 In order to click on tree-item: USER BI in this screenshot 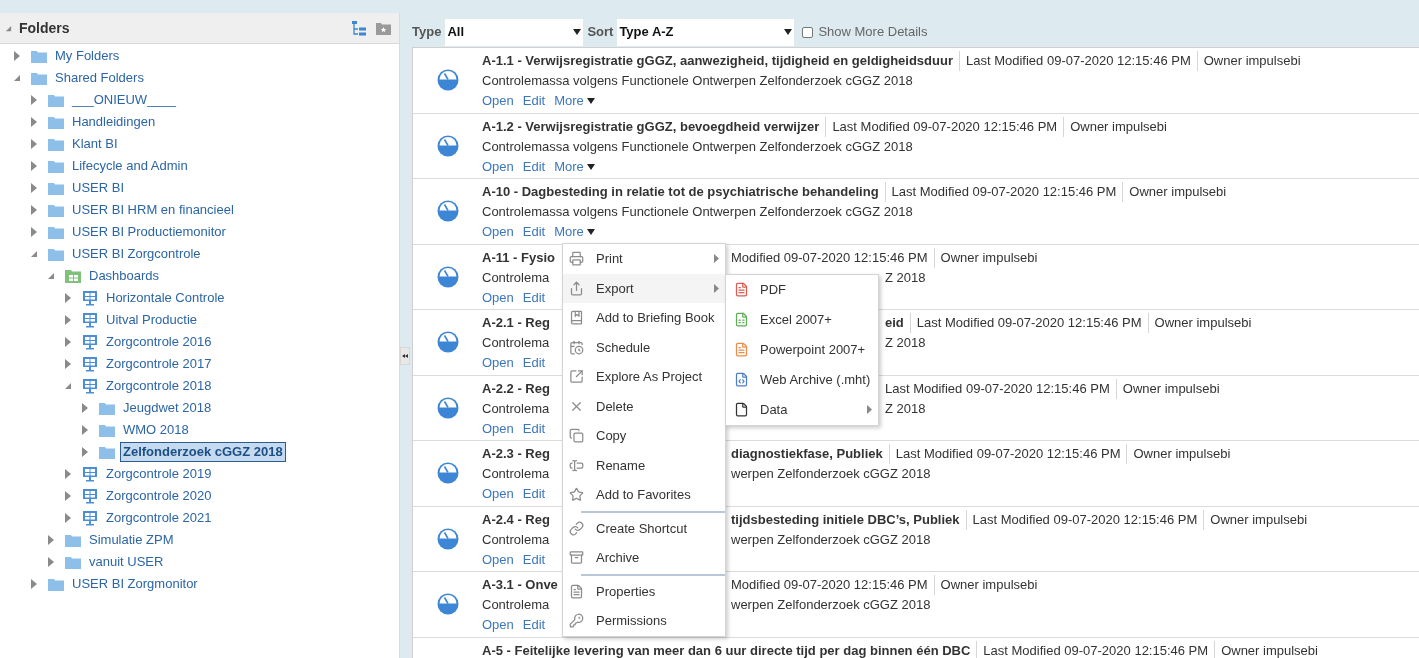, I will do `click(98, 188)`.